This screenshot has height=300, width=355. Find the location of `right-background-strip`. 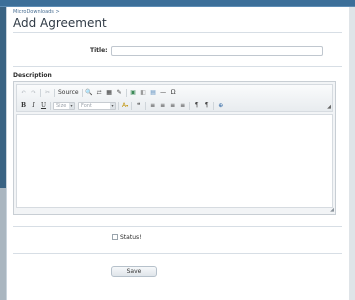

right-background-strip is located at coordinates (352, 153).